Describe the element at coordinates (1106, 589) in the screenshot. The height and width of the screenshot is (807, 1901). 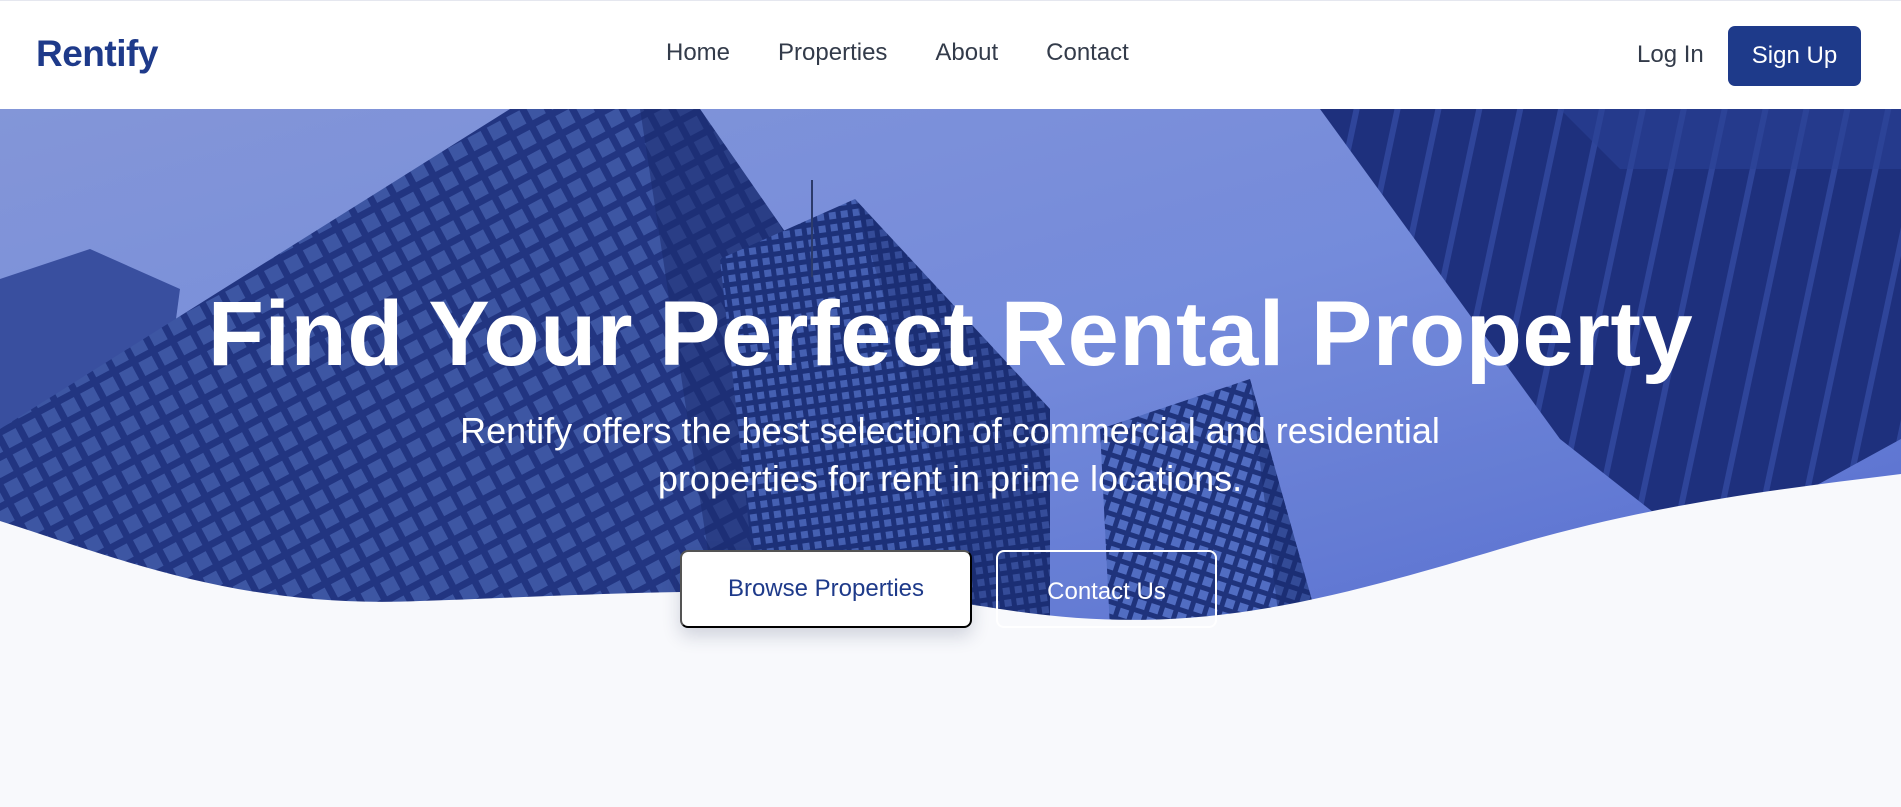
I see `contact-us-button: Contact Us` at that location.